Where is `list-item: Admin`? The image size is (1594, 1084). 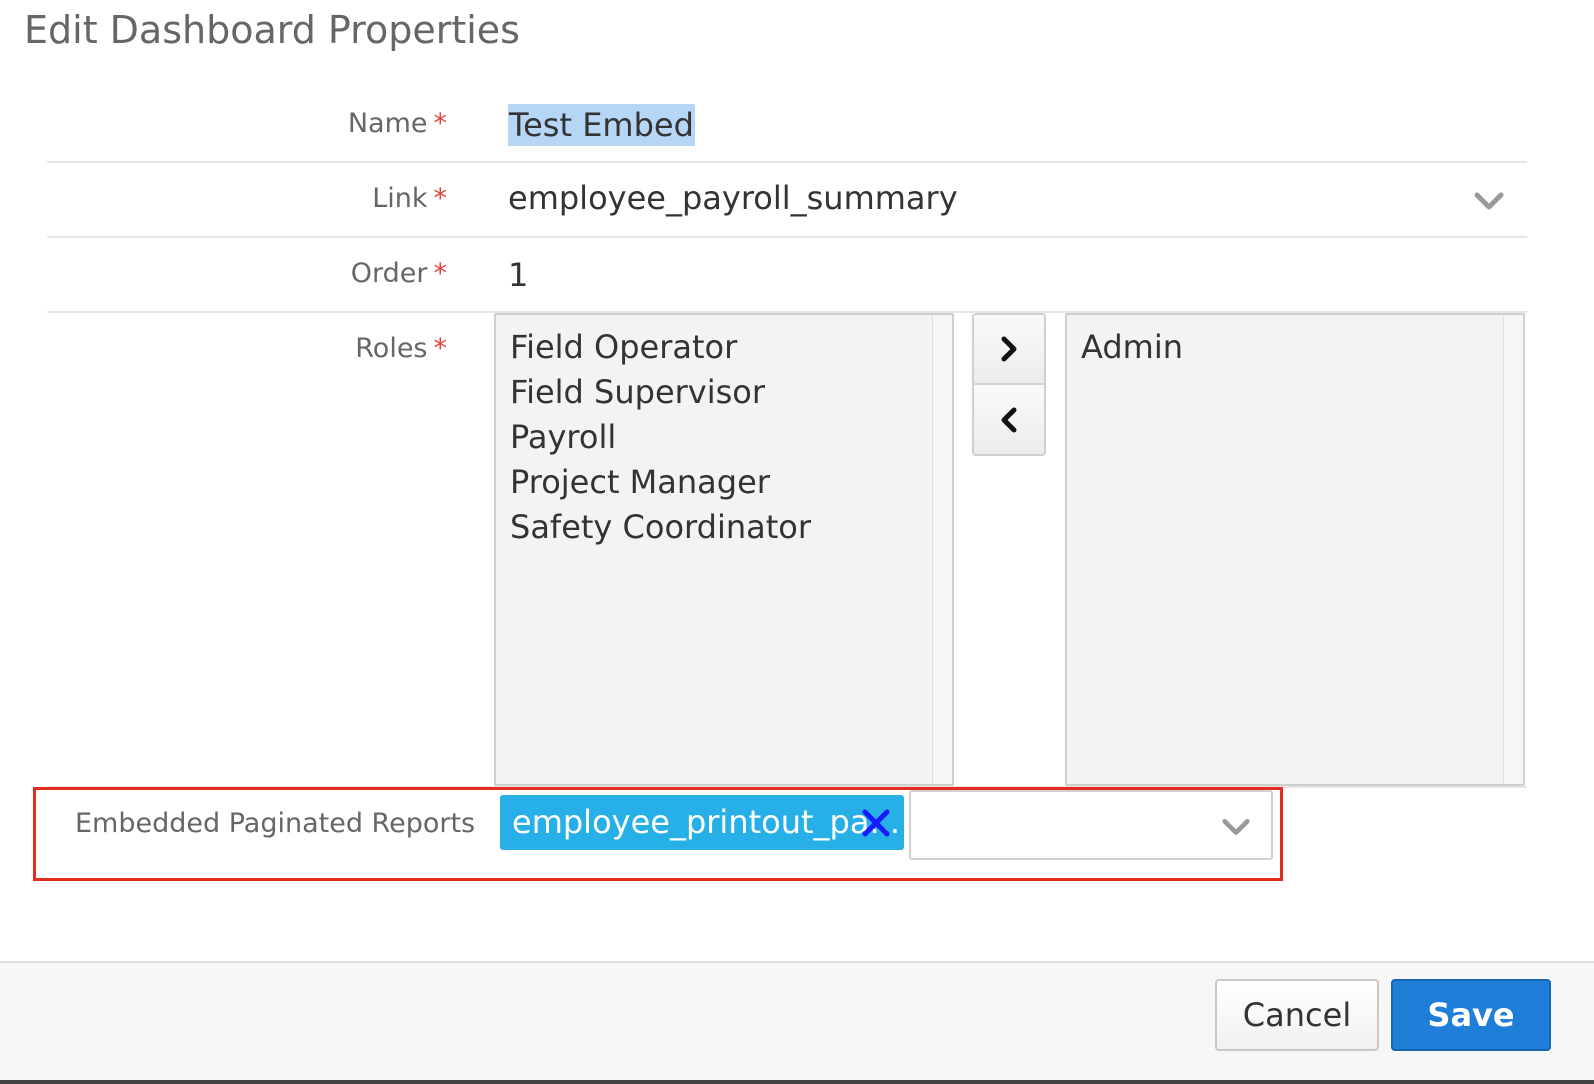
list-item: Admin is located at coordinates (1295, 347).